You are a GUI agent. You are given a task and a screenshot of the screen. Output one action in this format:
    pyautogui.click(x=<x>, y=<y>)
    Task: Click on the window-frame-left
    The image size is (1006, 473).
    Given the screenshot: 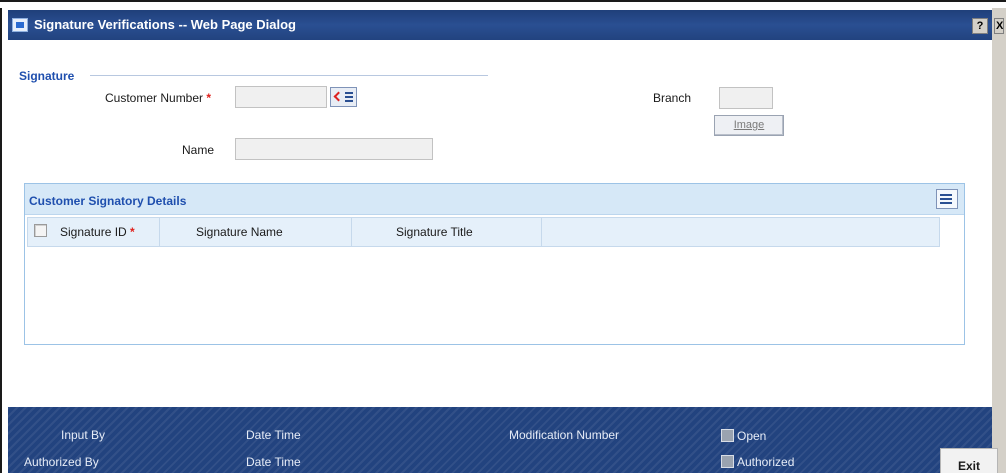 What is the action you would take?
    pyautogui.click(x=4, y=240)
    